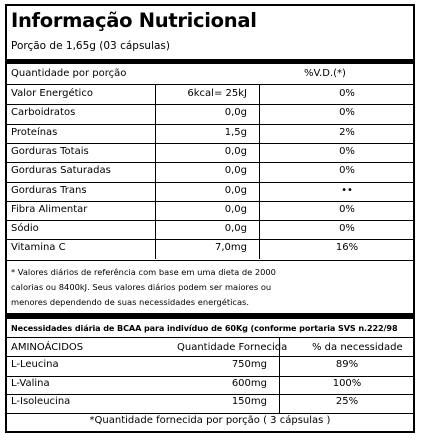 The image size is (423, 442). Describe the element at coordinates (325, 73) in the screenshot. I see `daily-value-header: %V.D.(*)` at that location.